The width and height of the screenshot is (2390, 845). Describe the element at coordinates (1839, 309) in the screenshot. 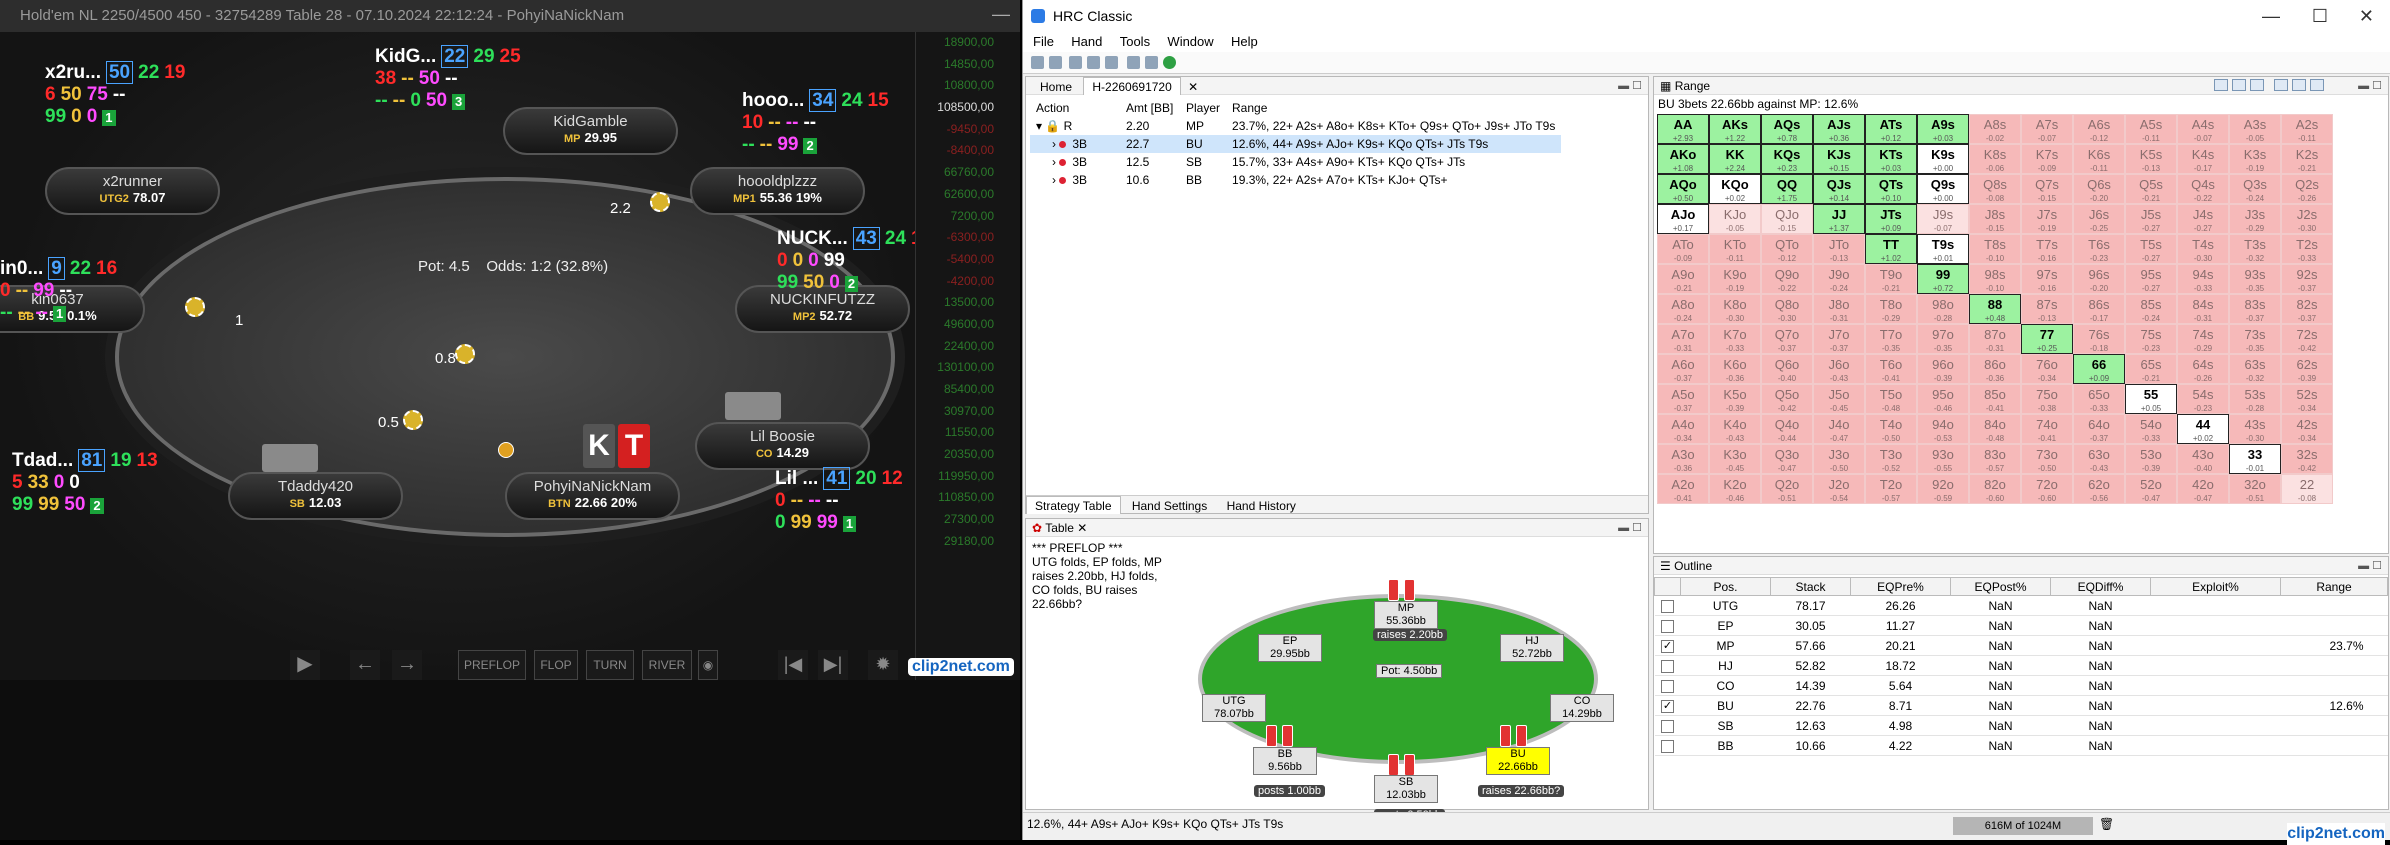

I see `range-cell: J8o -0.31` at that location.